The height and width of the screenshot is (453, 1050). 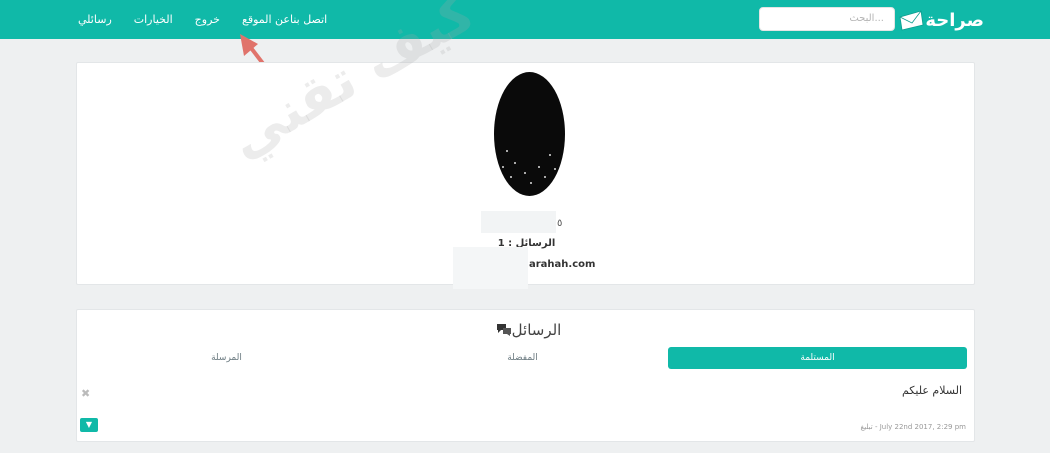 I want to click on message-tabs: المستلمة المفضلة المرسلة, so click(x=526, y=358).